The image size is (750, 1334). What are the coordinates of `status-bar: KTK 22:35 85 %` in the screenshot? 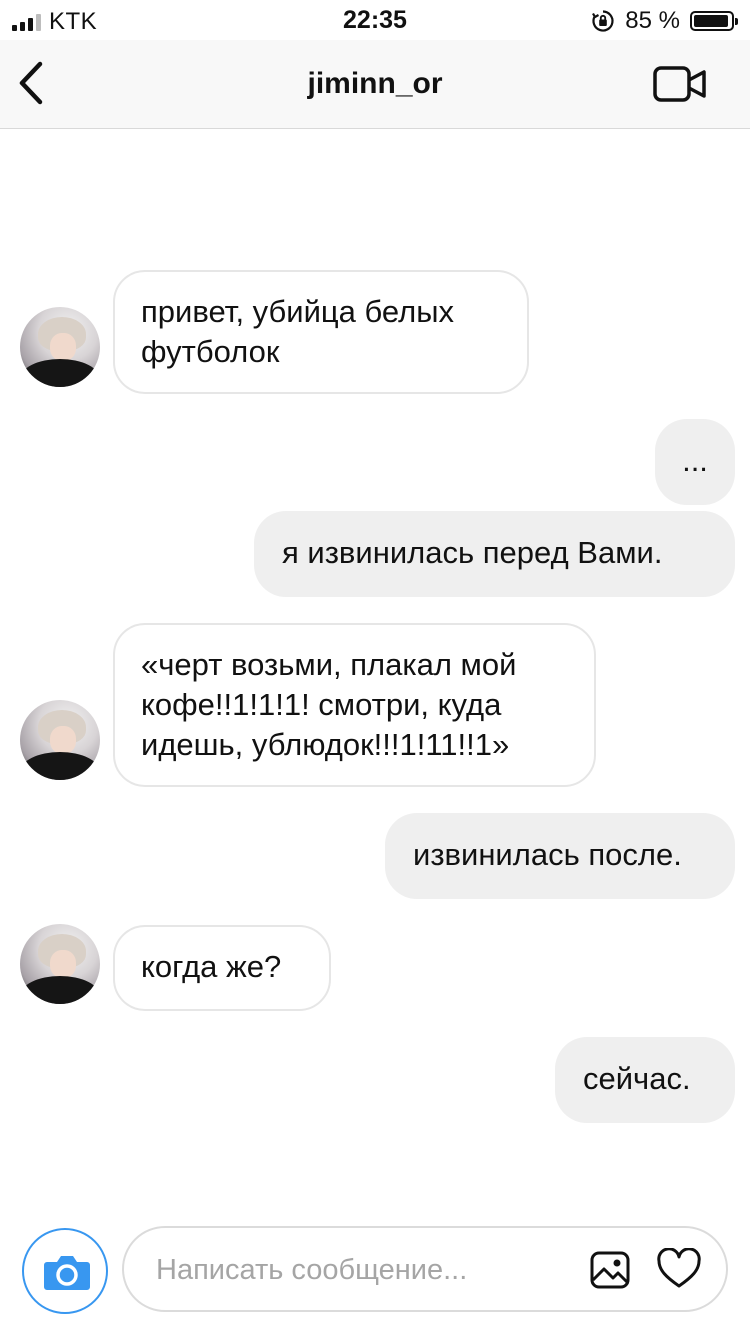 It's located at (375, 20).